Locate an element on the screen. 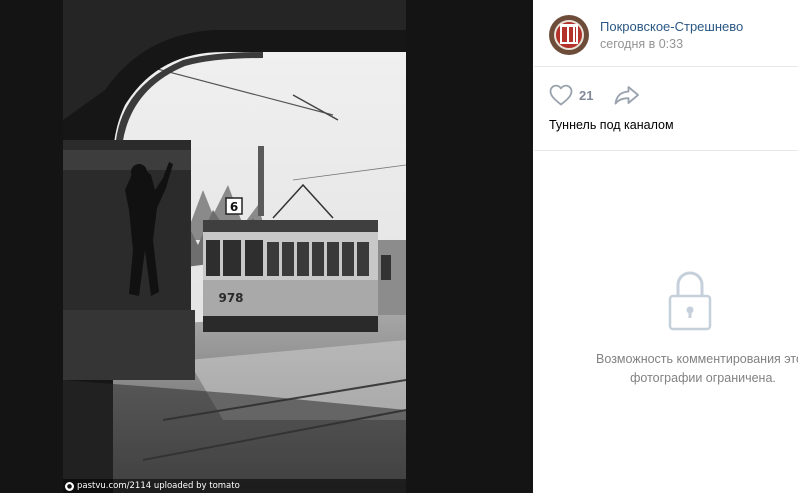  credit-icon: ● is located at coordinates (69, 486).